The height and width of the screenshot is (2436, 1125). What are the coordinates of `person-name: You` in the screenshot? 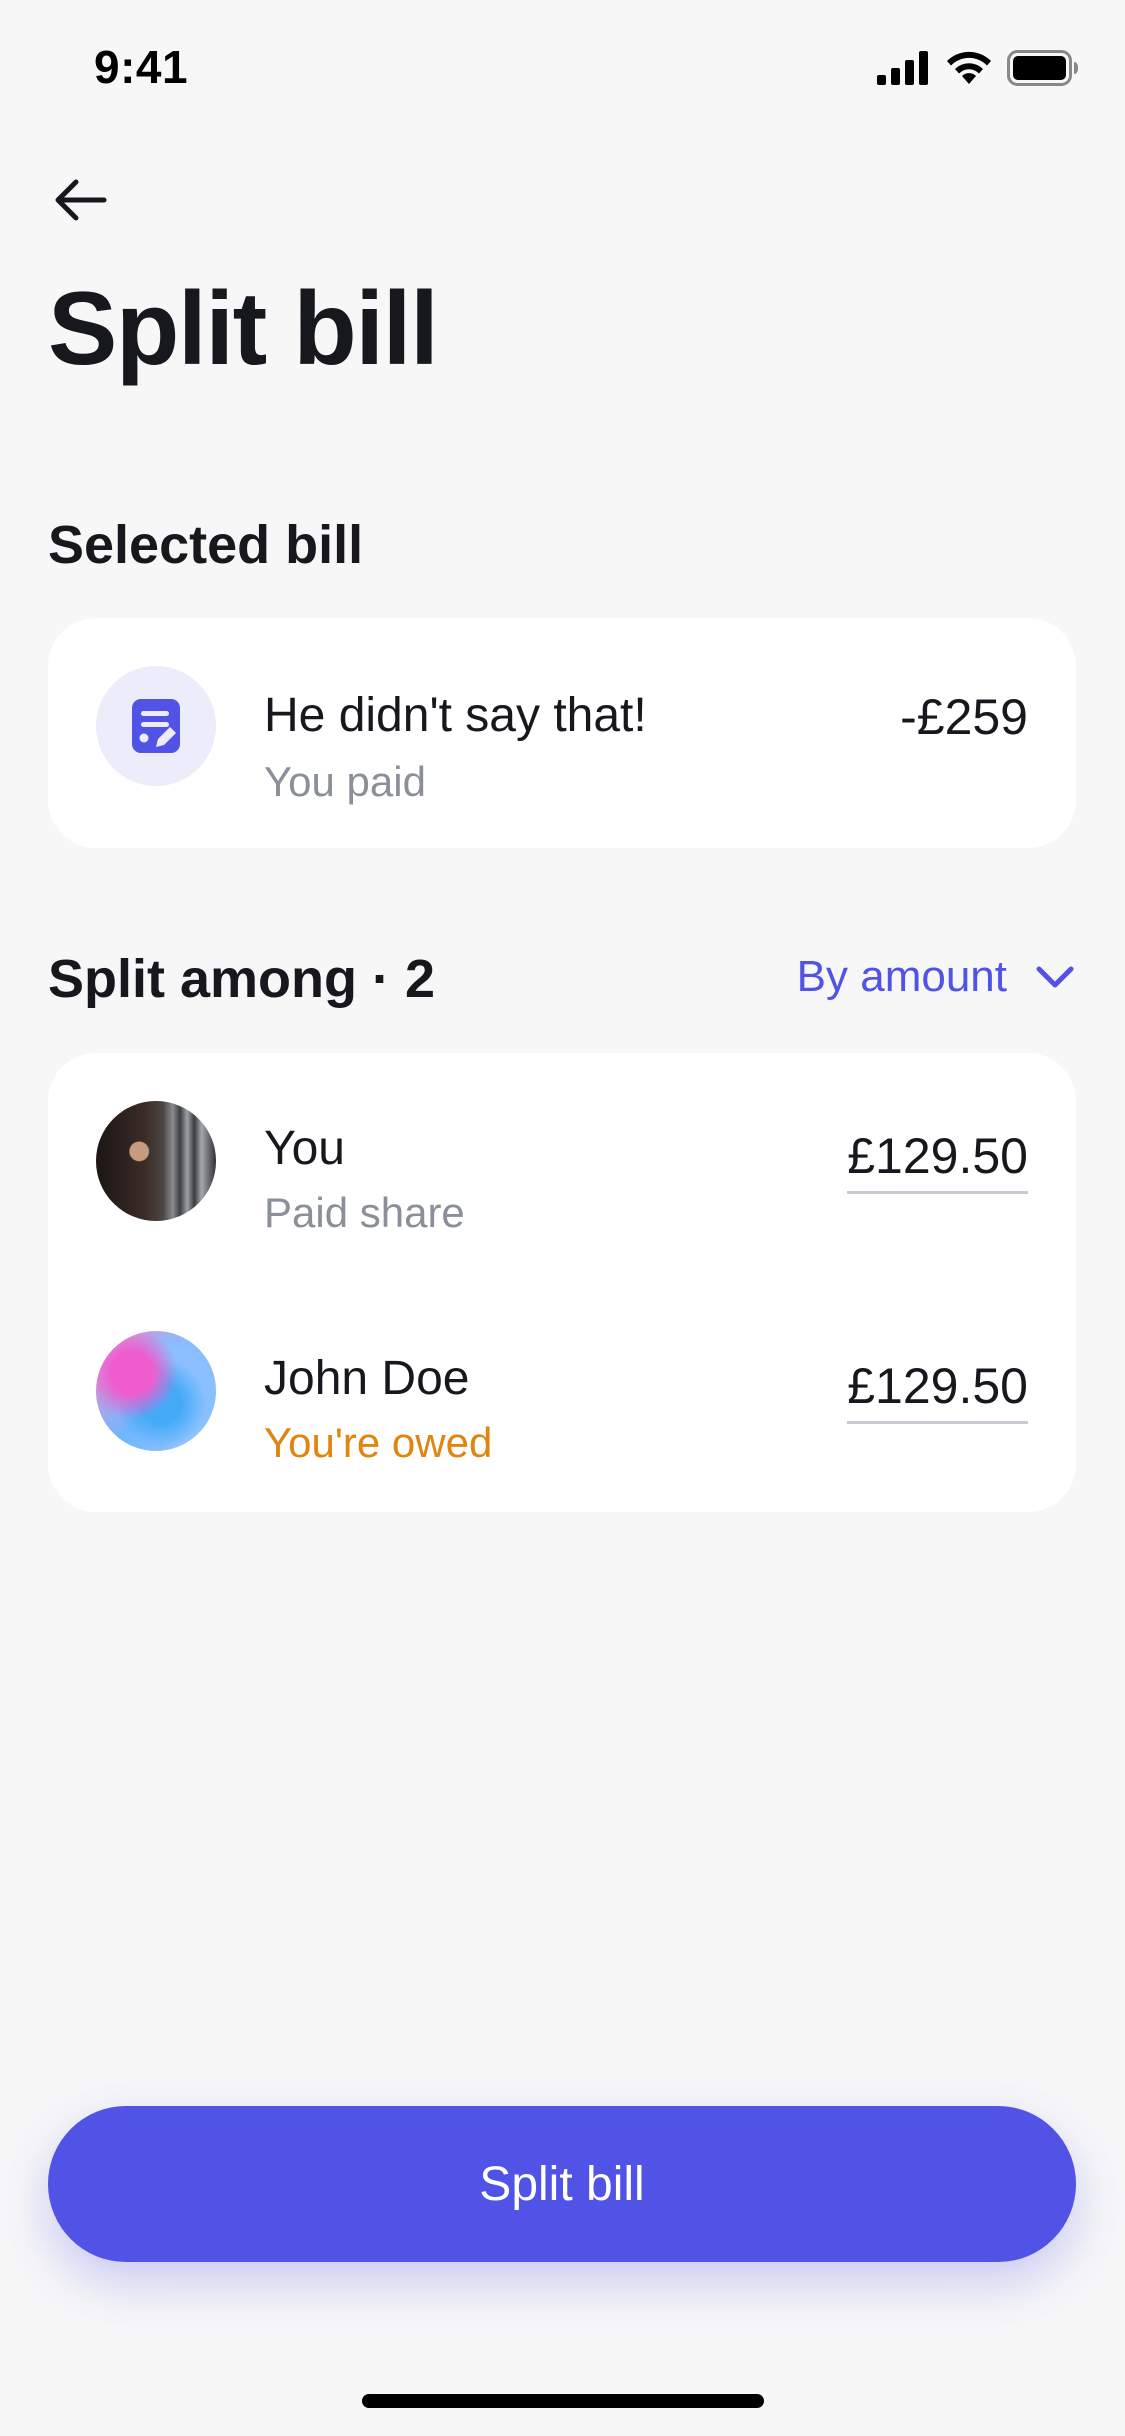 It's located at (304, 1148).